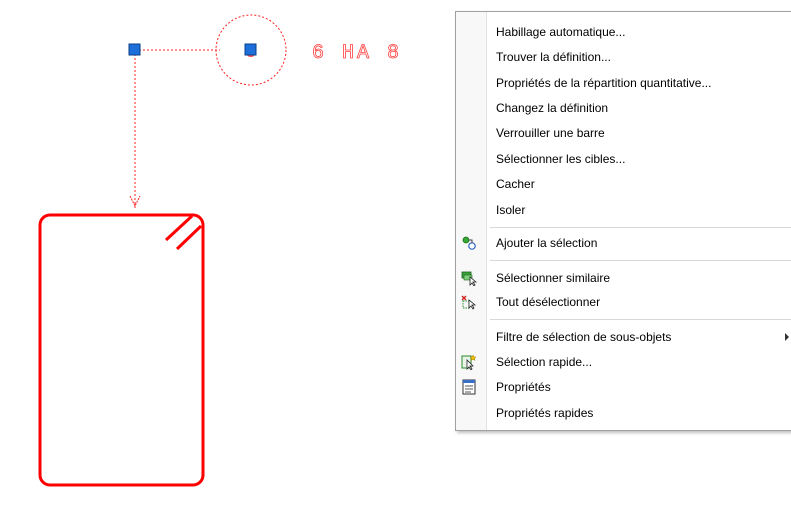 The width and height of the screenshot is (791, 529). Describe the element at coordinates (250, 49) in the screenshot. I see `grip-bubble` at that location.